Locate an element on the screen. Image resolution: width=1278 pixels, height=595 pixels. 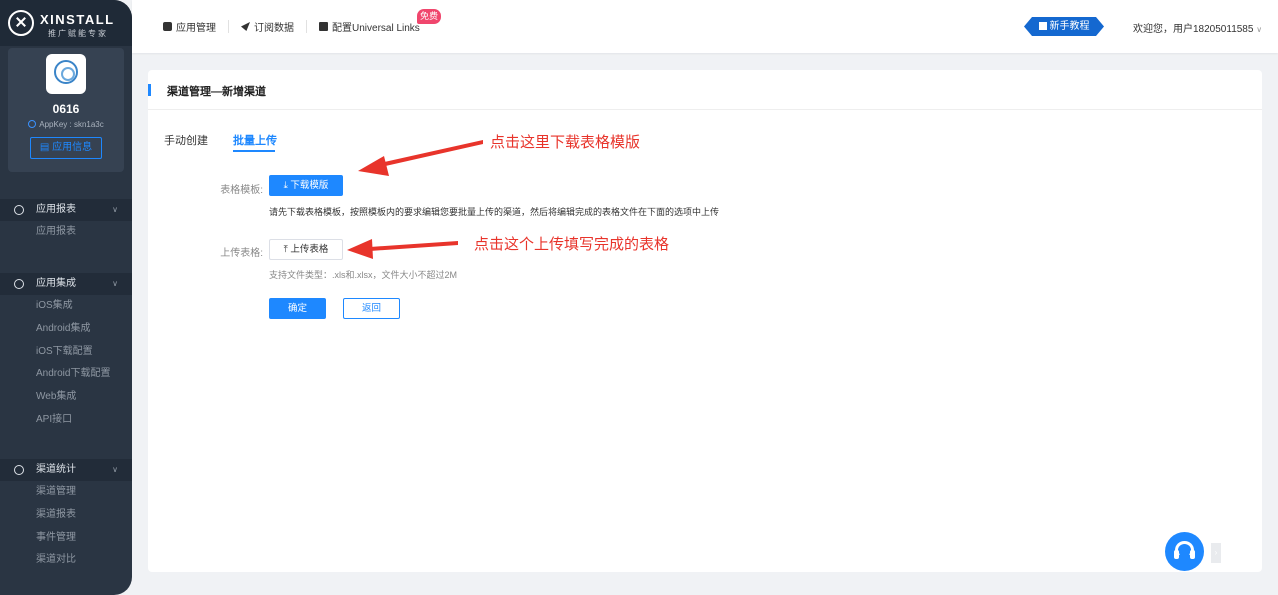
sidebar-item-ios-download-config: iOS下载配置 is located at coordinates (66, 352).